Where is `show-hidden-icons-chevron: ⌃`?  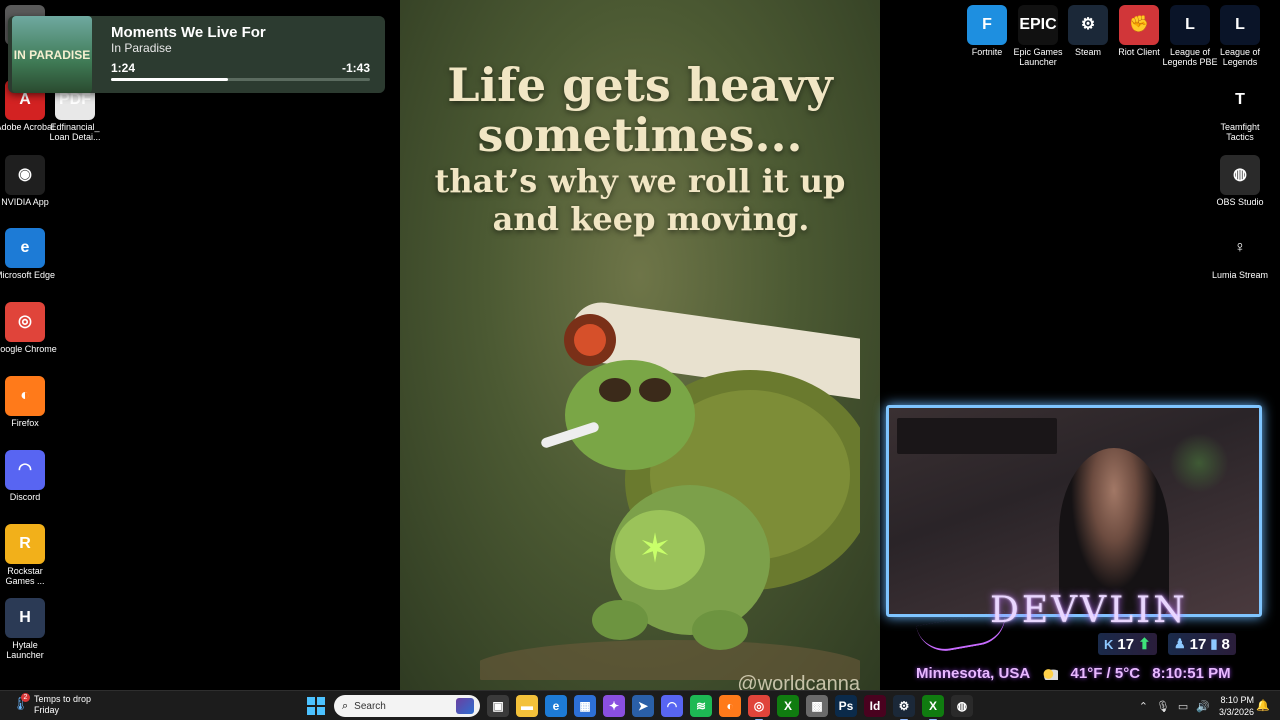 show-hidden-icons-chevron: ⌃ is located at coordinates (1143, 706).